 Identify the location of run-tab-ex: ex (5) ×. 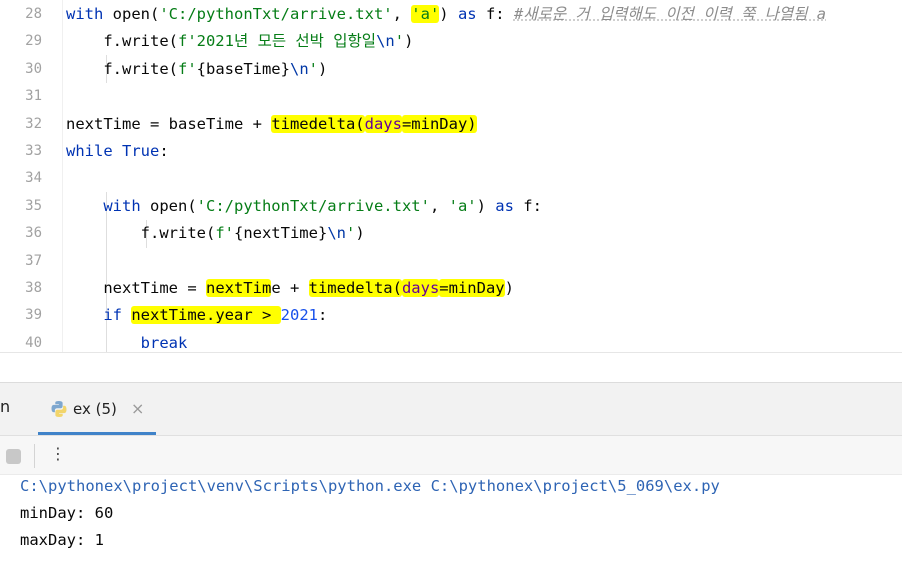
(97, 409).